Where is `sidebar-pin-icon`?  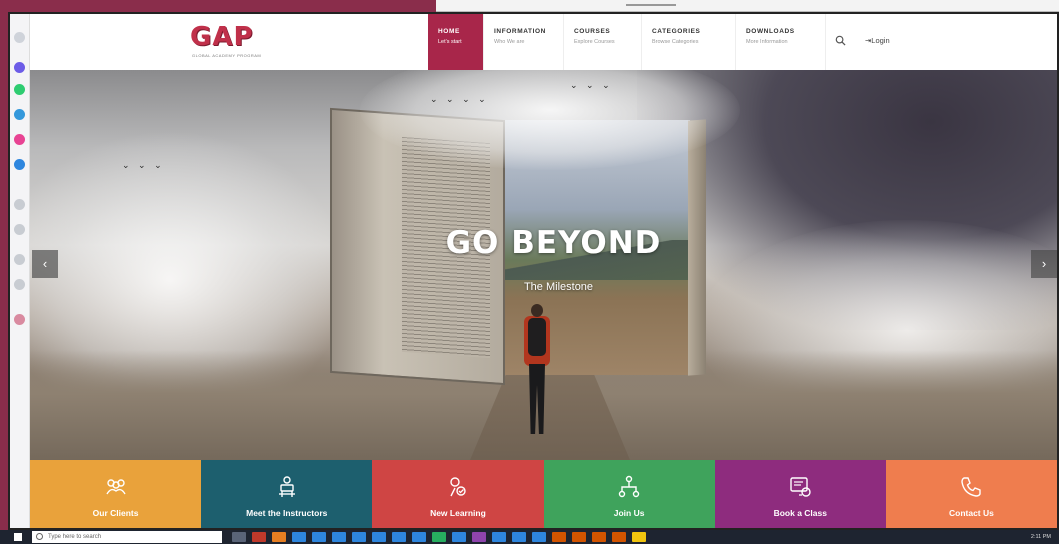
sidebar-pin-icon is located at coordinates (19, 319).